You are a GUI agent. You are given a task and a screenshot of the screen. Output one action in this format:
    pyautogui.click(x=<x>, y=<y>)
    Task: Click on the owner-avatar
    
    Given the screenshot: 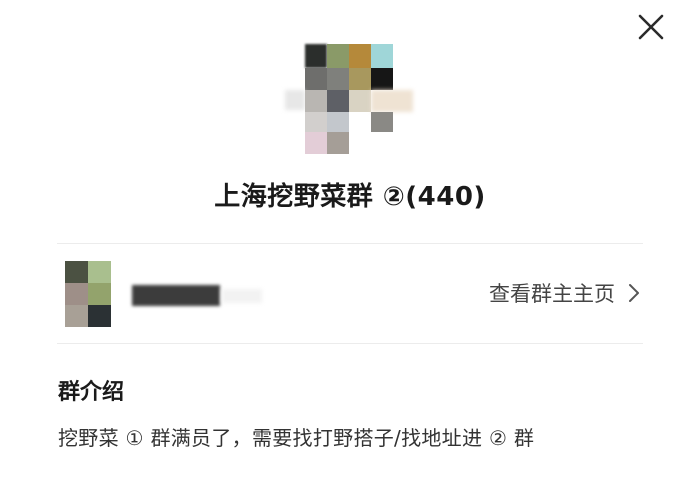 What is the action you would take?
    pyautogui.click(x=88, y=294)
    